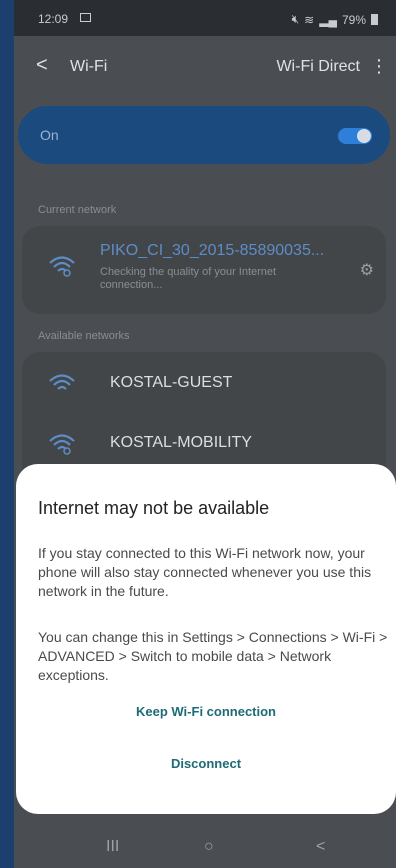 This screenshot has height=868, width=396. I want to click on page-title: Wi-Fi, so click(89, 66).